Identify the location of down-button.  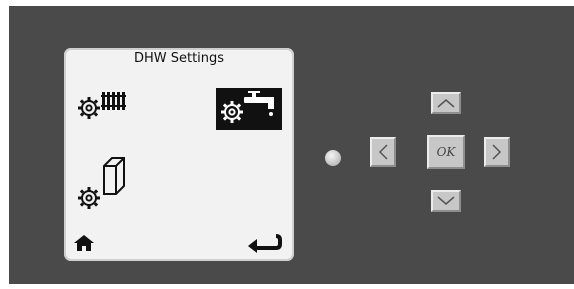
(446, 201).